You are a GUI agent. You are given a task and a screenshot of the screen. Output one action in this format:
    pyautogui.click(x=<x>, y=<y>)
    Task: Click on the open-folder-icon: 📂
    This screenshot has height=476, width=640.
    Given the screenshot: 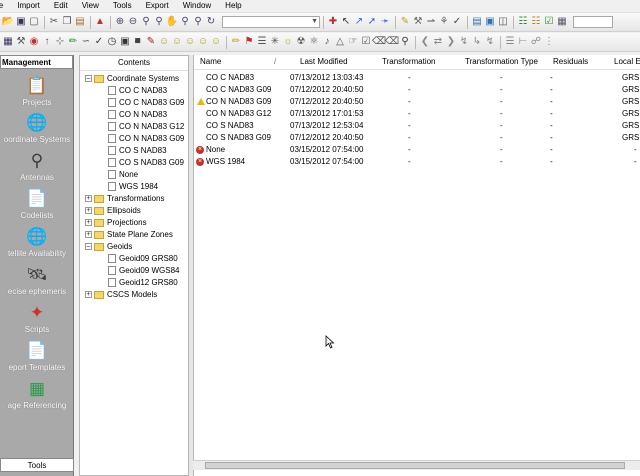 What is the action you would take?
    pyautogui.click(x=8, y=22)
    